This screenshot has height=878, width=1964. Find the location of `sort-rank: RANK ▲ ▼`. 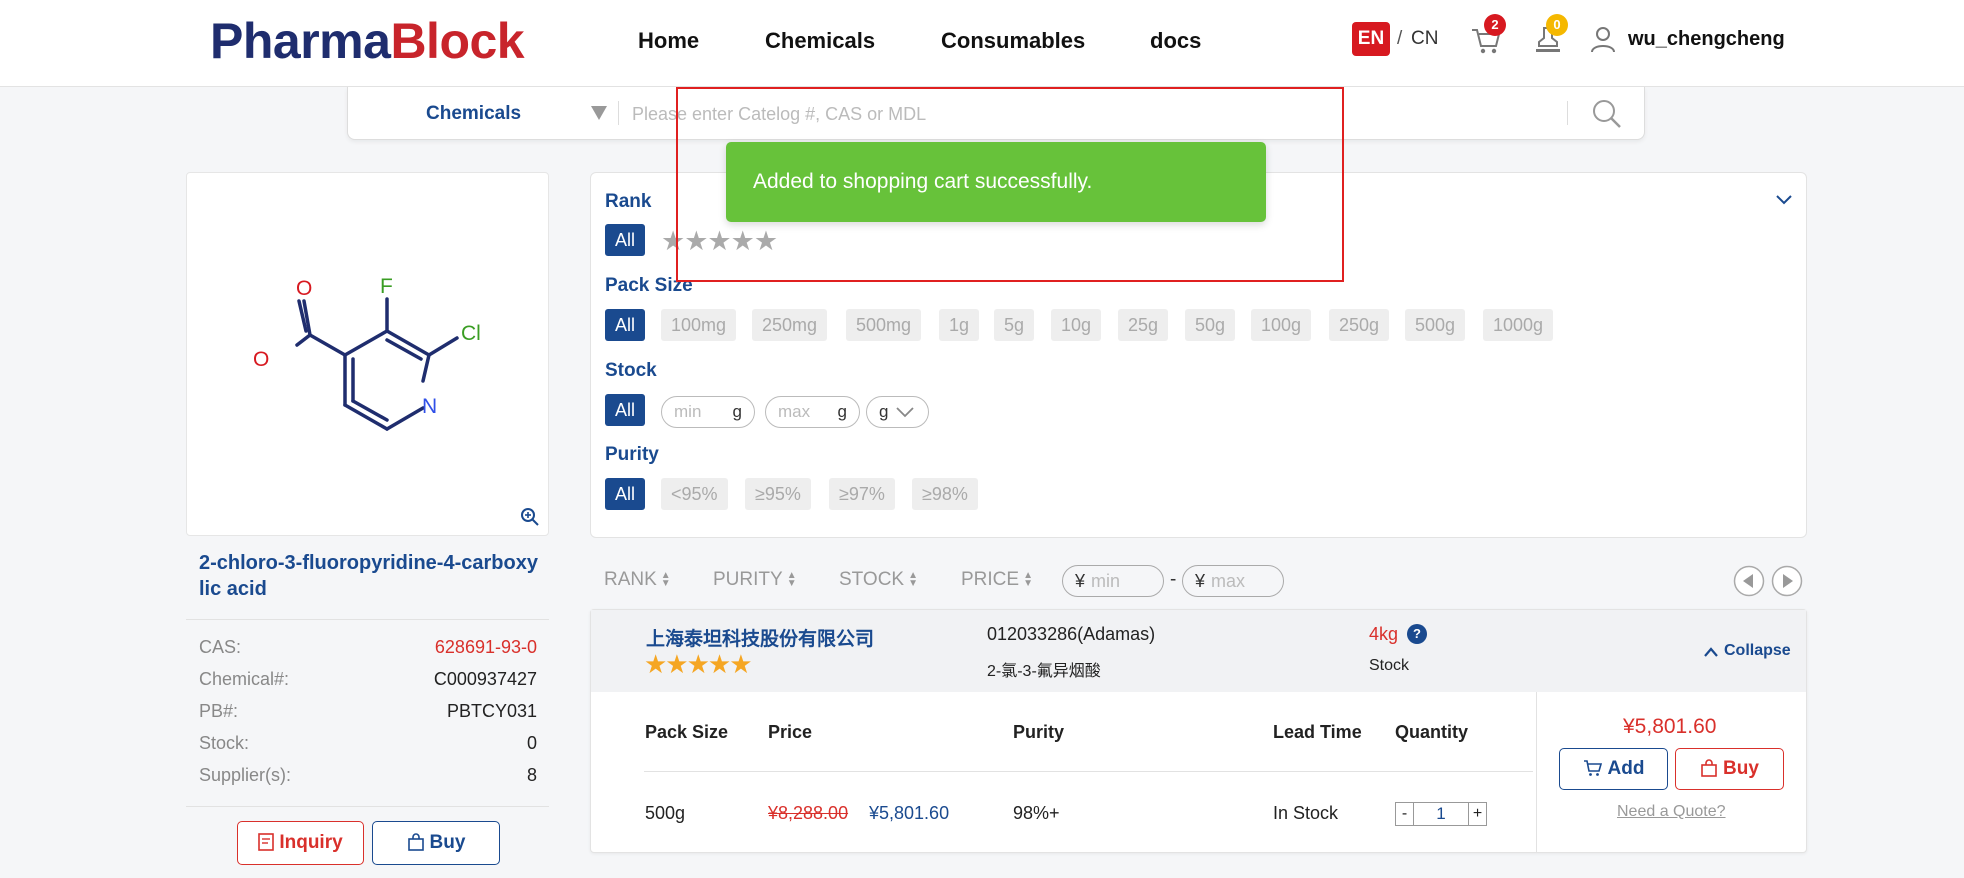

sort-rank: RANK ▲ ▼ is located at coordinates (637, 580).